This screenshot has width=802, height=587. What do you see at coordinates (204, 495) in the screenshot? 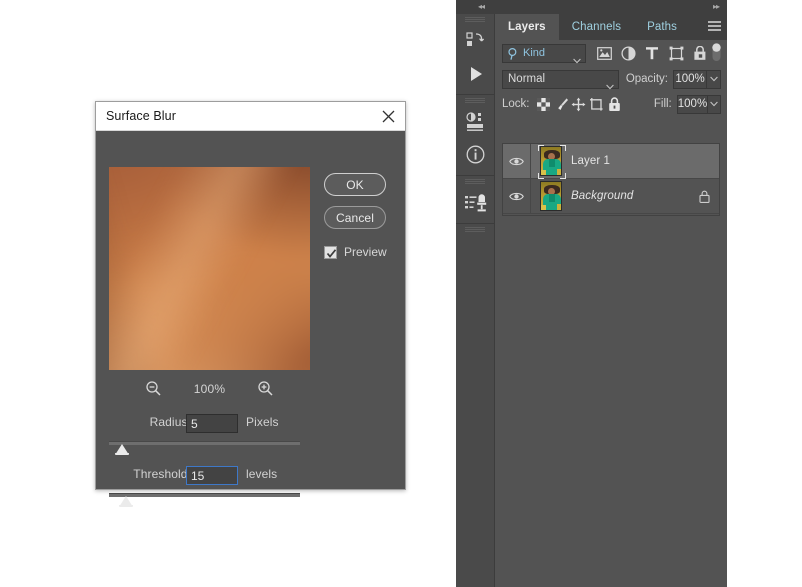
I see `threshold-slider-track` at bounding box center [204, 495].